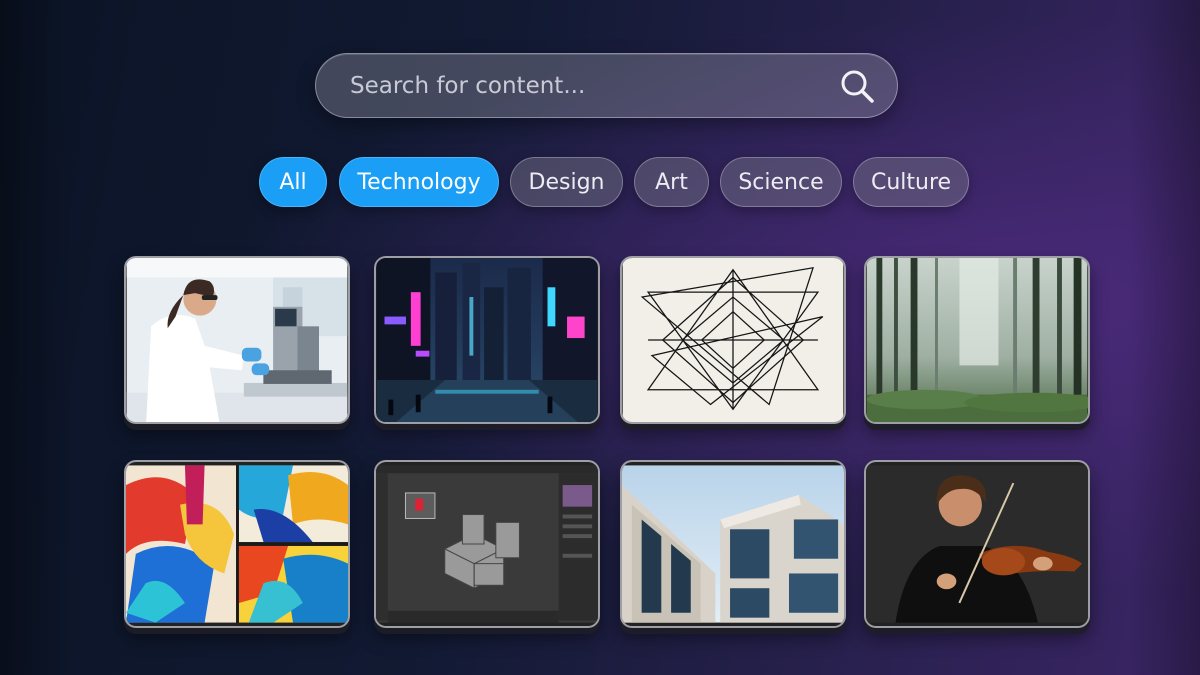 Image resolution: width=1200 pixels, height=675 pixels. Describe the element at coordinates (566, 182) in the screenshot. I see `filter-chip-design: Design` at that location.